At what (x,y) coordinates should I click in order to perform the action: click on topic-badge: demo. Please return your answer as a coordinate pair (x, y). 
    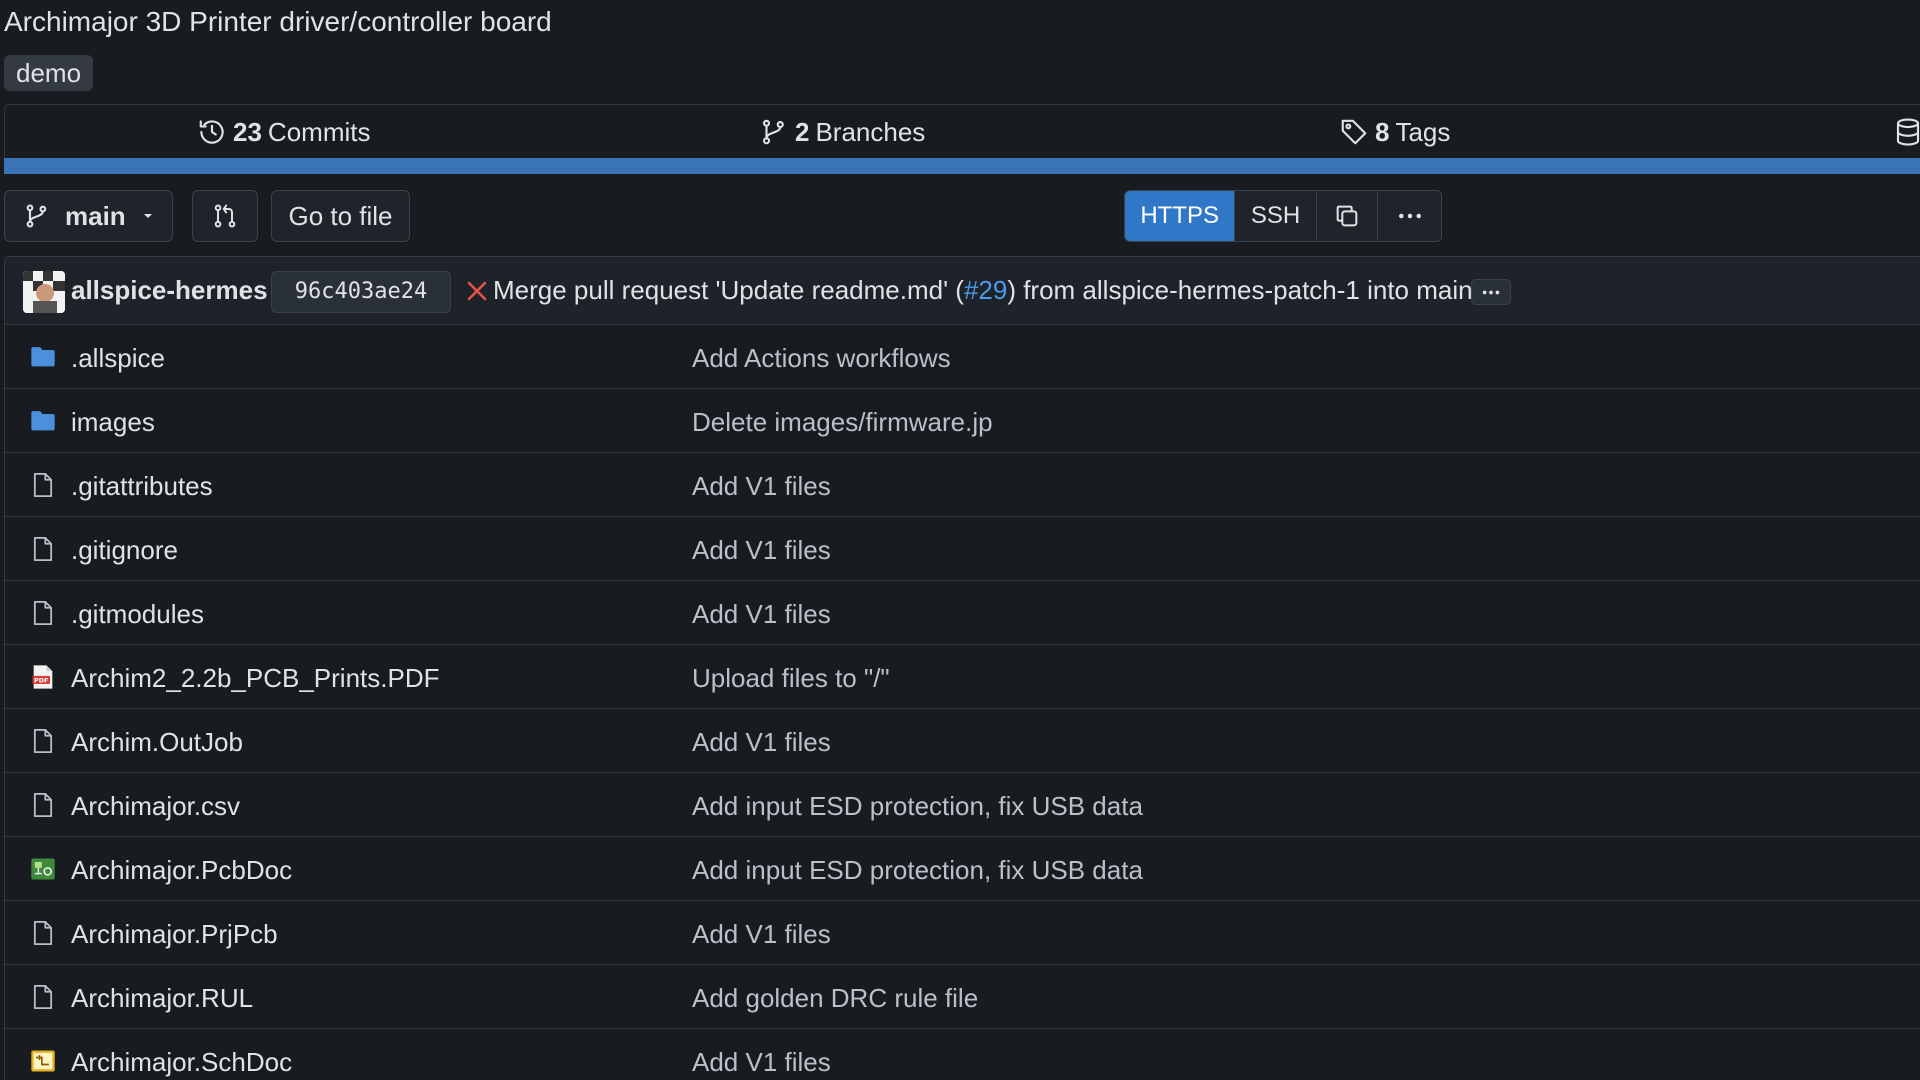
    Looking at the image, I should click on (49, 73).